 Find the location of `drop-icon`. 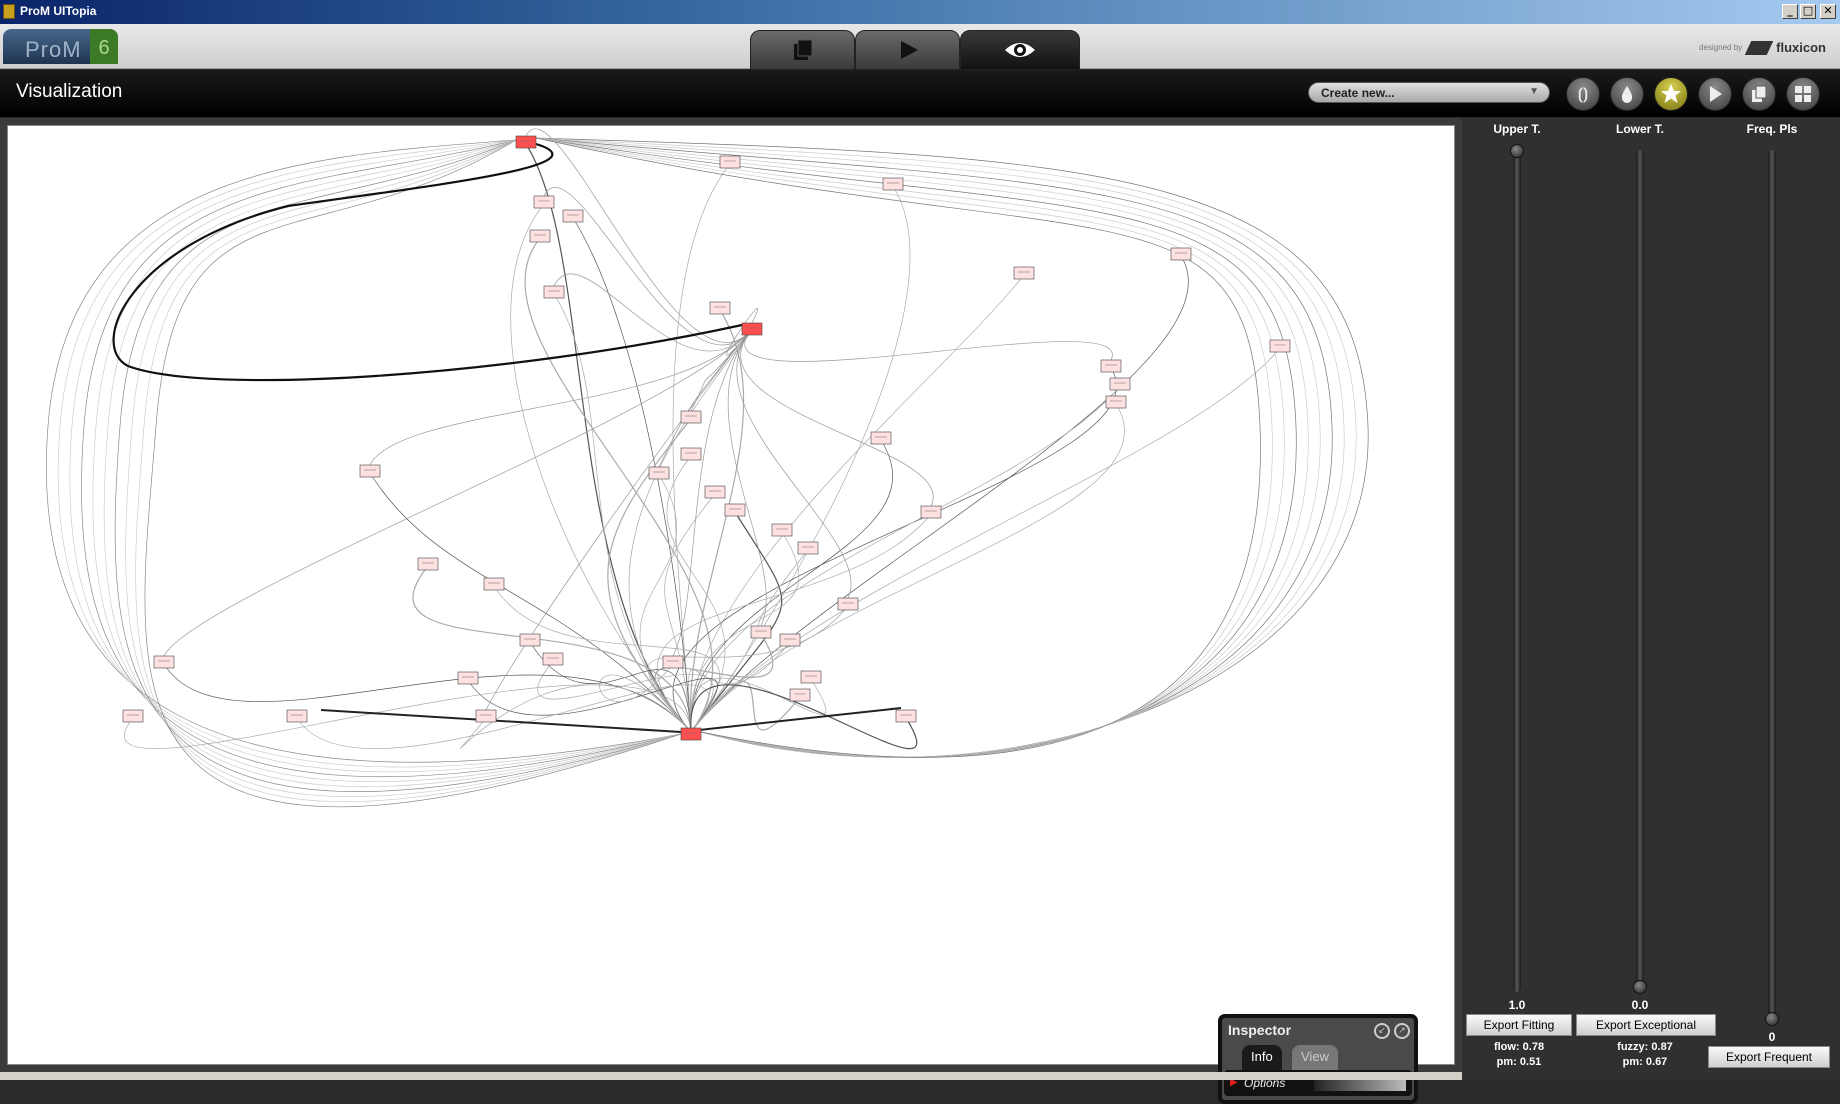

drop-icon is located at coordinates (1627, 94).